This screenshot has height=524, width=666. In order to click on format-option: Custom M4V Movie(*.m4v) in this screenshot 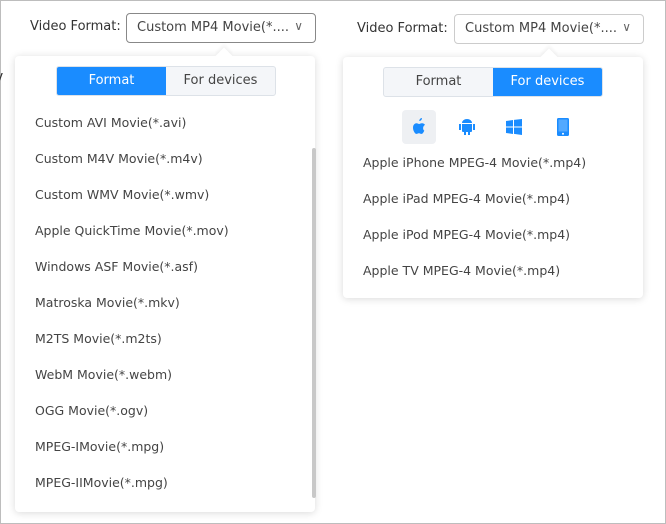, I will do `click(119, 158)`.